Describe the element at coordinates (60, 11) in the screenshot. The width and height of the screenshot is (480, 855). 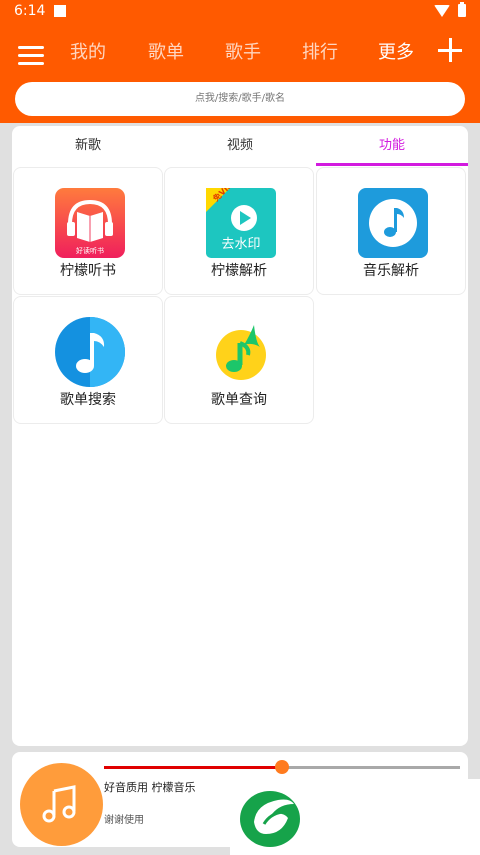
I see `notification-icon` at that location.